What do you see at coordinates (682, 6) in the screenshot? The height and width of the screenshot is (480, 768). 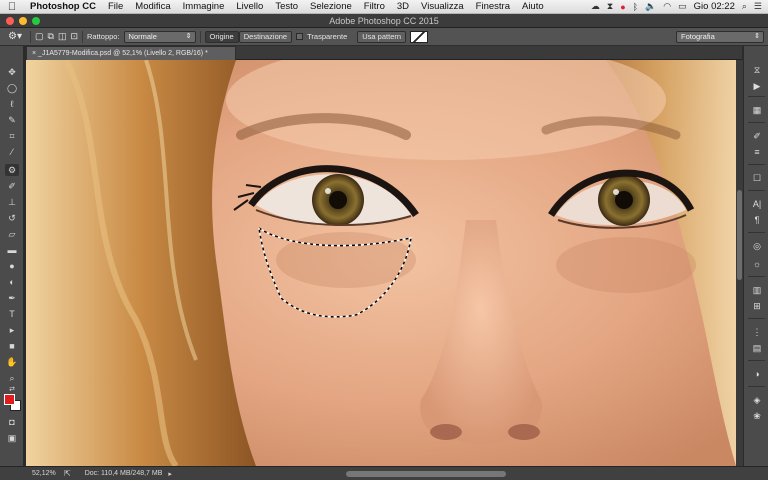 I see `battery-icon: ▭` at bounding box center [682, 6].